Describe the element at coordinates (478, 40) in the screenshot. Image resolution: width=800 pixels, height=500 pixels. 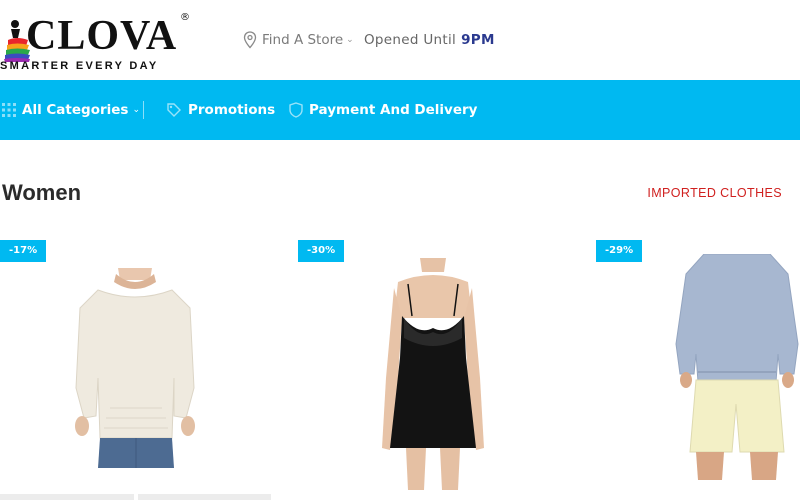
I see `opened-time: 9PM` at that location.